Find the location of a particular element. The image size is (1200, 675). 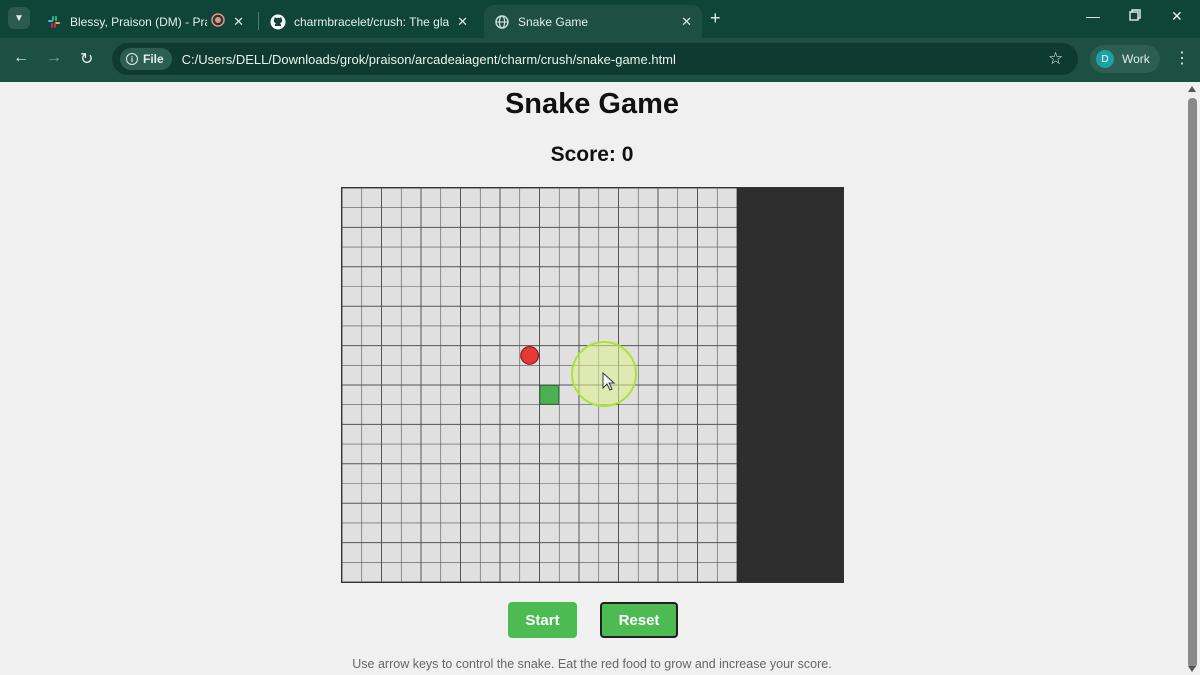

tab-strip: ▼ Blessy, Praison (DM) - Praison ✕ is located at coordinates (600, 19).